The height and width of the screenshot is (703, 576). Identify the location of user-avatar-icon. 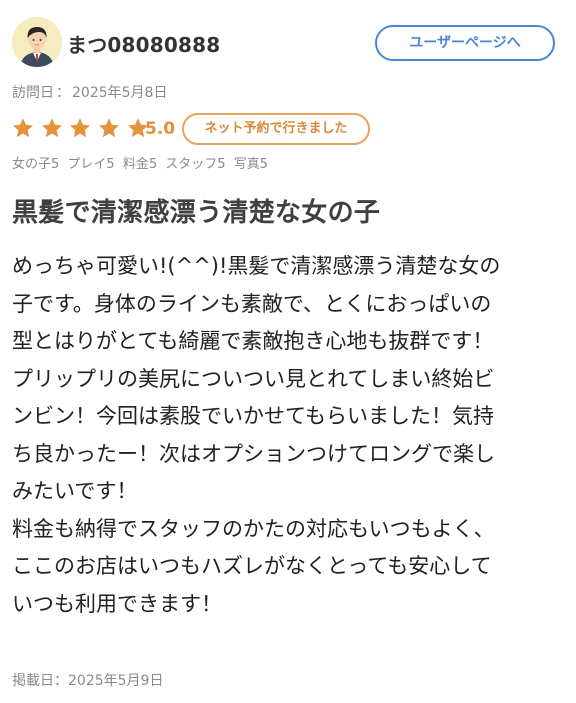
(37, 42).